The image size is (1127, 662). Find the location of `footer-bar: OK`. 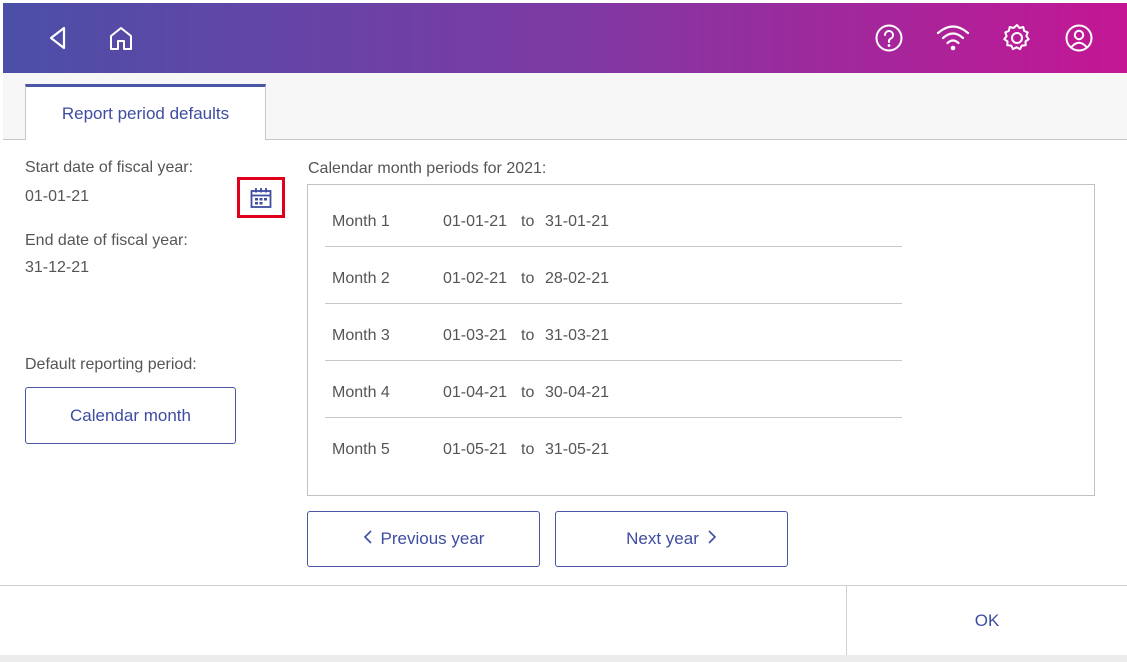

footer-bar: OK is located at coordinates (563, 620).